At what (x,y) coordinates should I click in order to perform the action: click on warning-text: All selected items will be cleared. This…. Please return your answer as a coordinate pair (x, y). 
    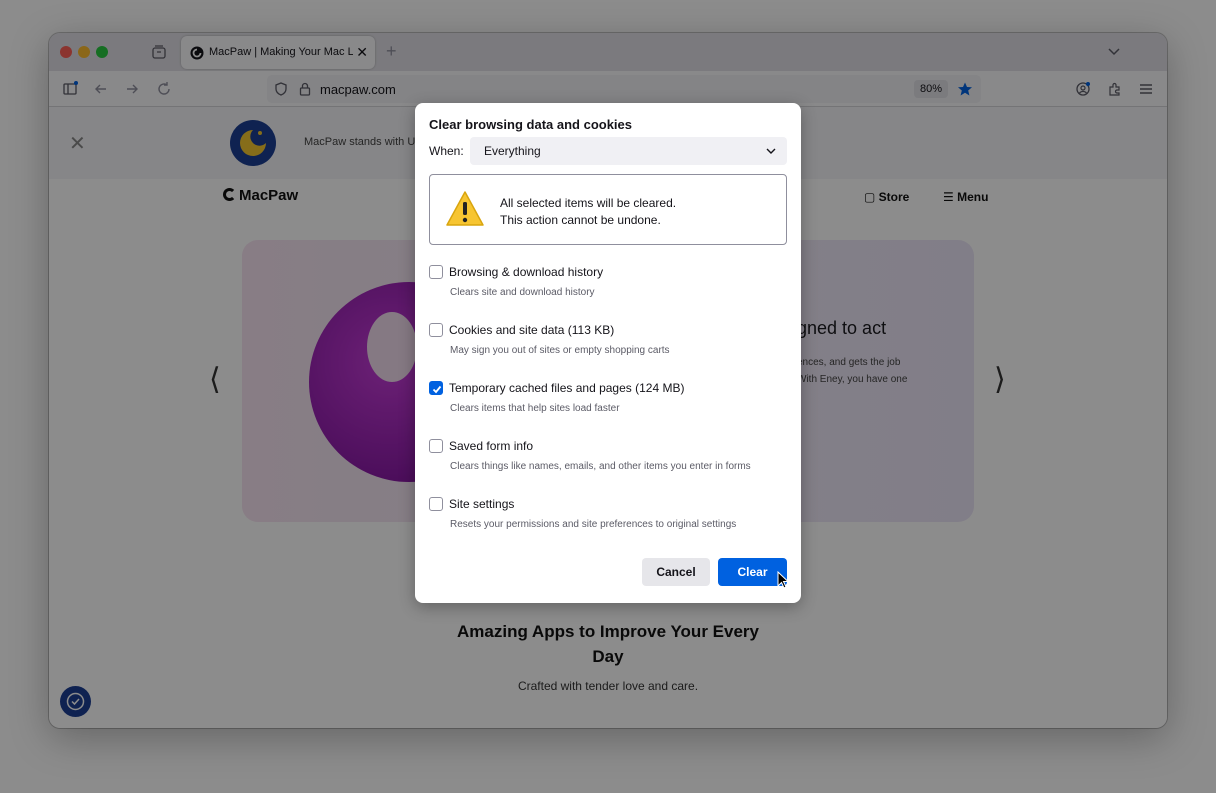
    Looking at the image, I should click on (588, 212).